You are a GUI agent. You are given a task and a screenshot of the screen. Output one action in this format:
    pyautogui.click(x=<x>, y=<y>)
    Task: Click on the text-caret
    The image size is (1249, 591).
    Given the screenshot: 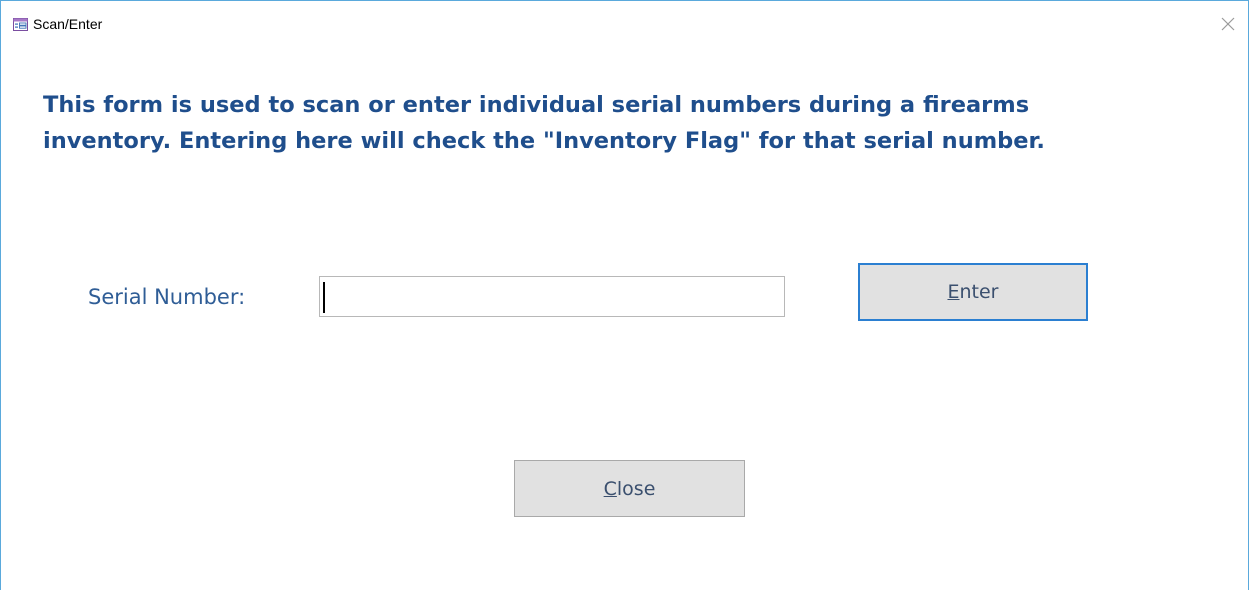 What is the action you would take?
    pyautogui.click(x=324, y=297)
    